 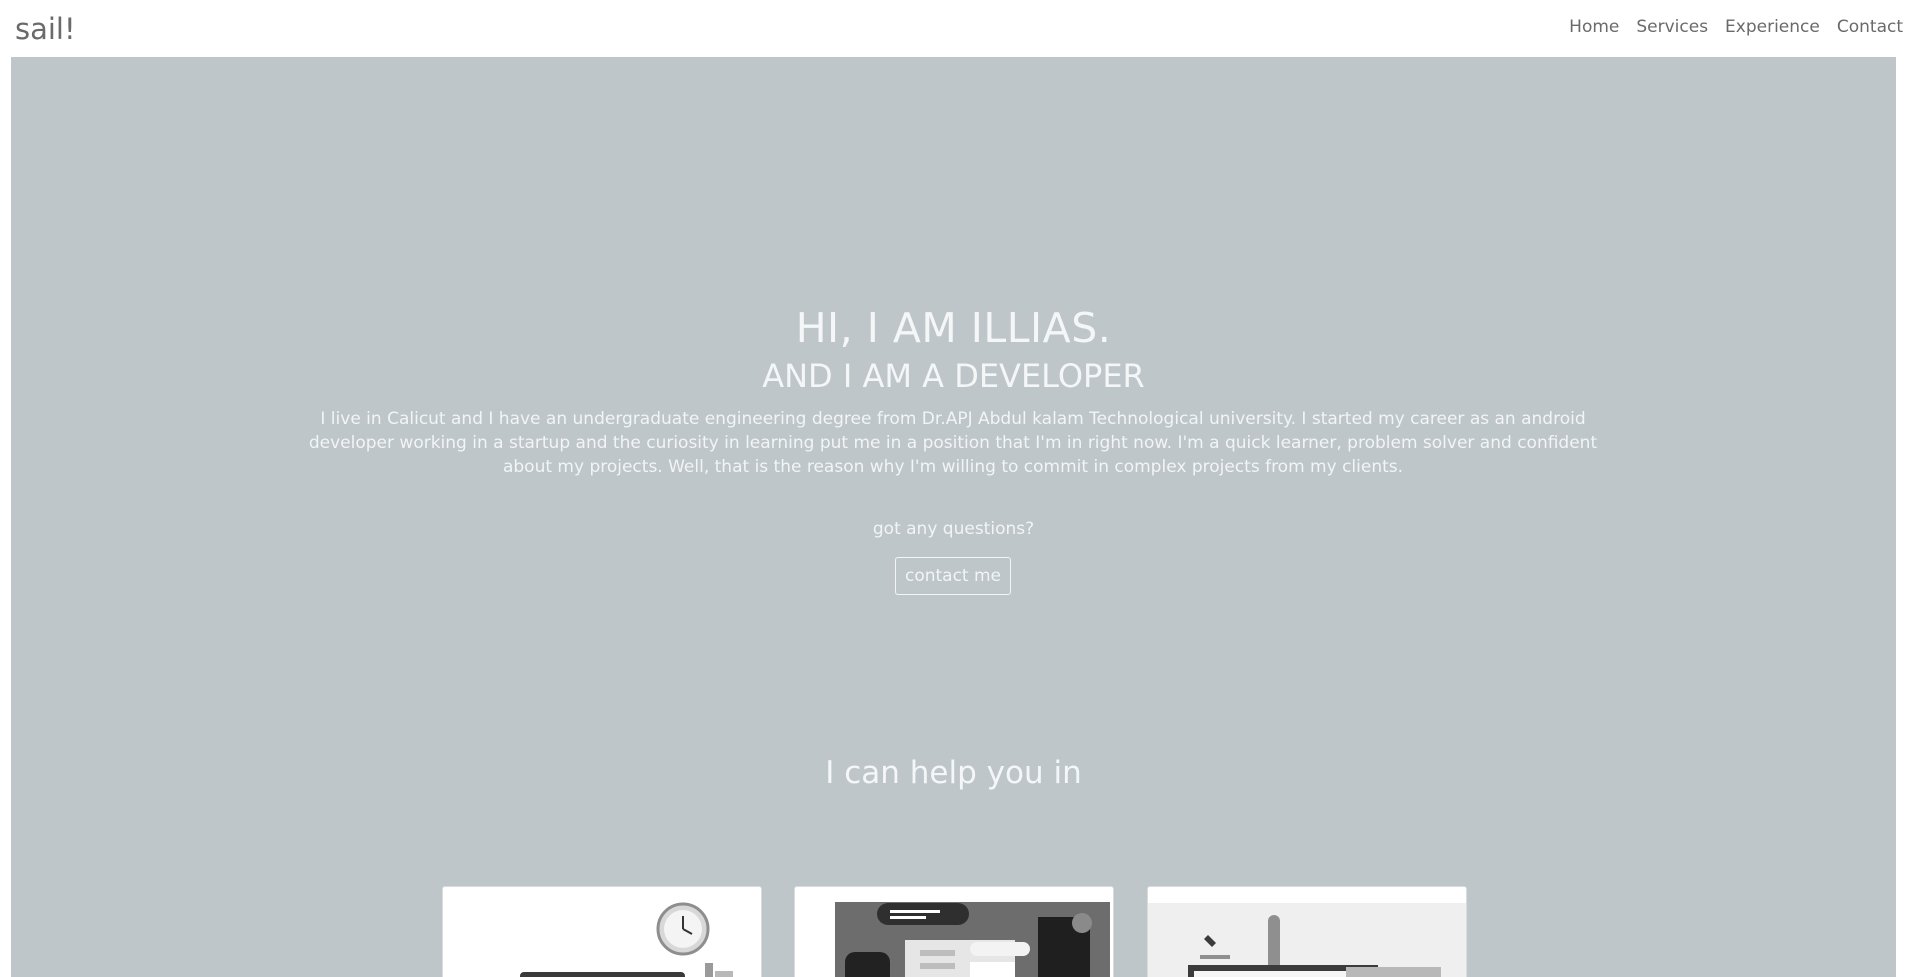 What do you see at coordinates (953, 529) in the screenshot?
I see `questions-text: got any questions?` at bounding box center [953, 529].